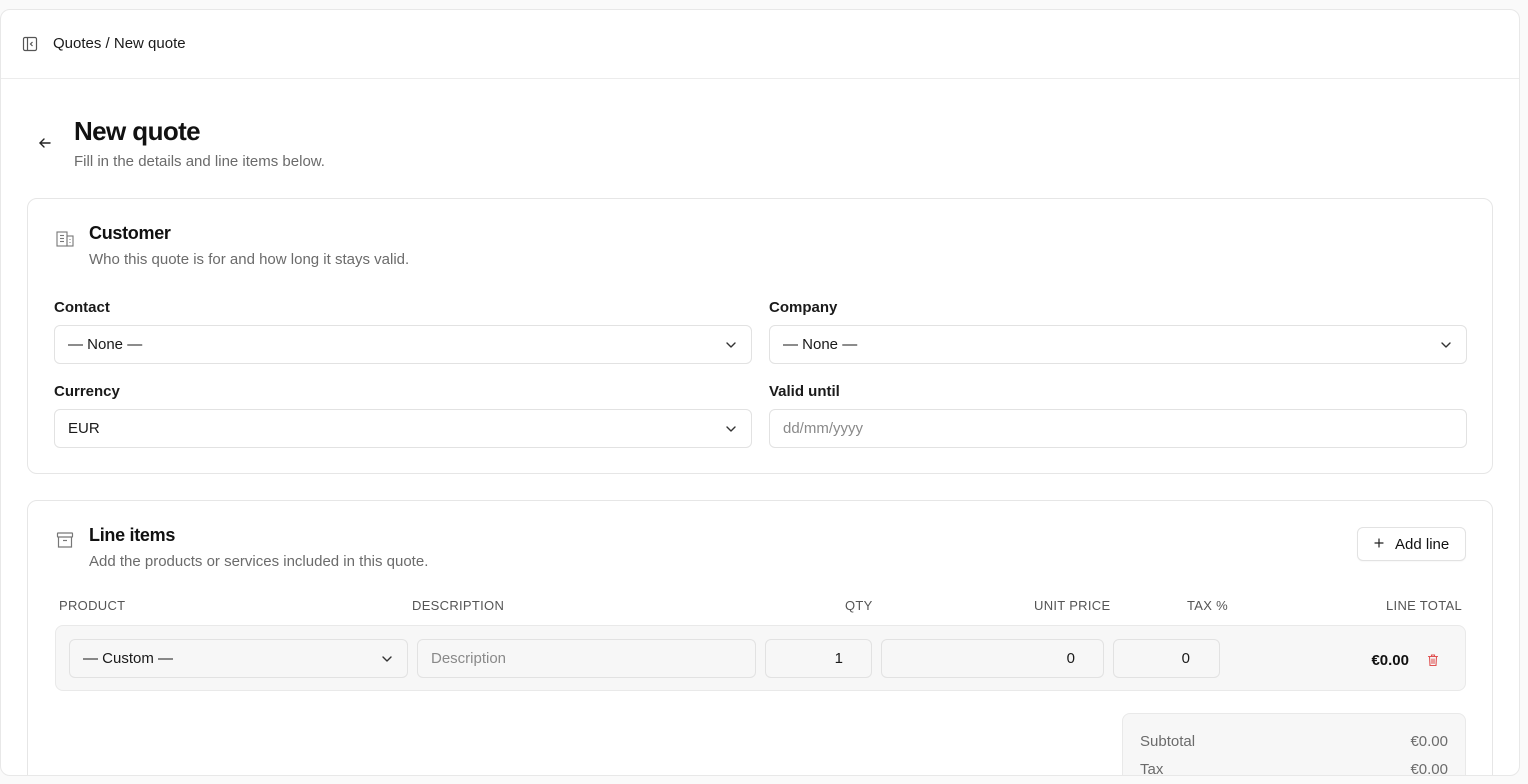 The height and width of the screenshot is (784, 1528). What do you see at coordinates (238, 658) in the screenshot?
I see `product-select: — Custom —` at bounding box center [238, 658].